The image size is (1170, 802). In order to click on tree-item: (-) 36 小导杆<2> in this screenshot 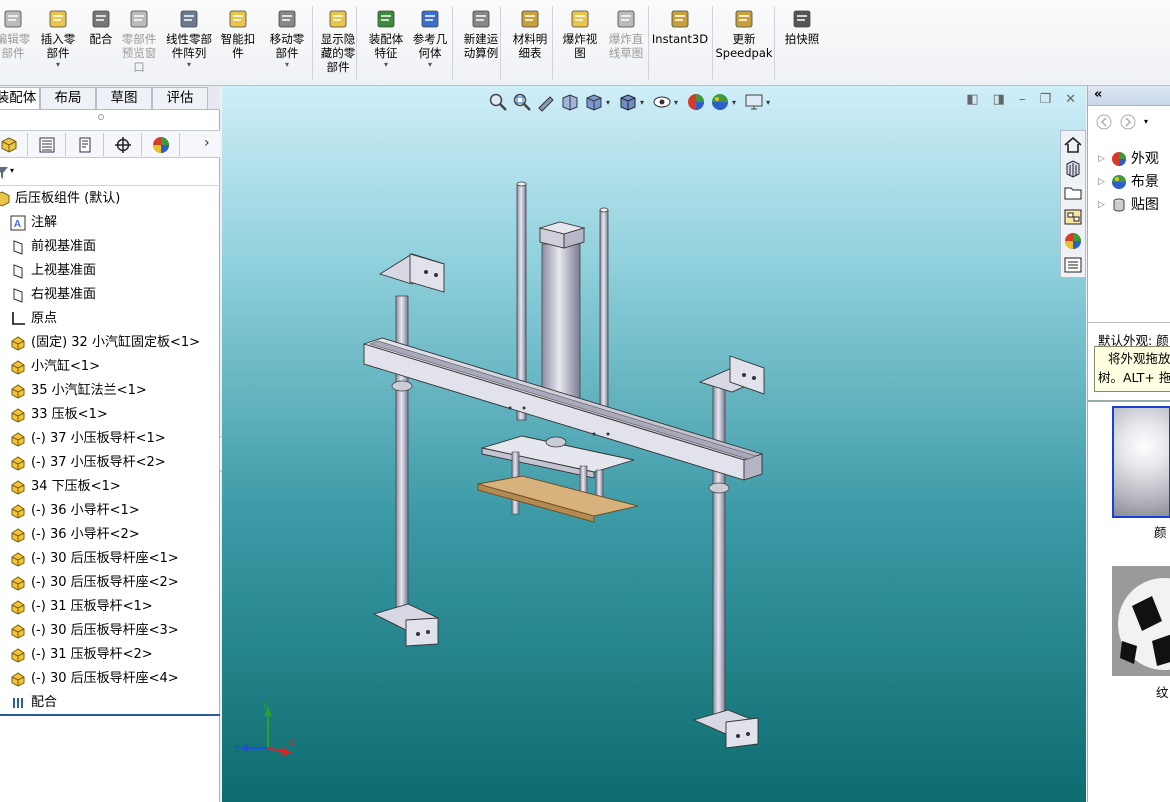, I will do `click(75, 535)`.